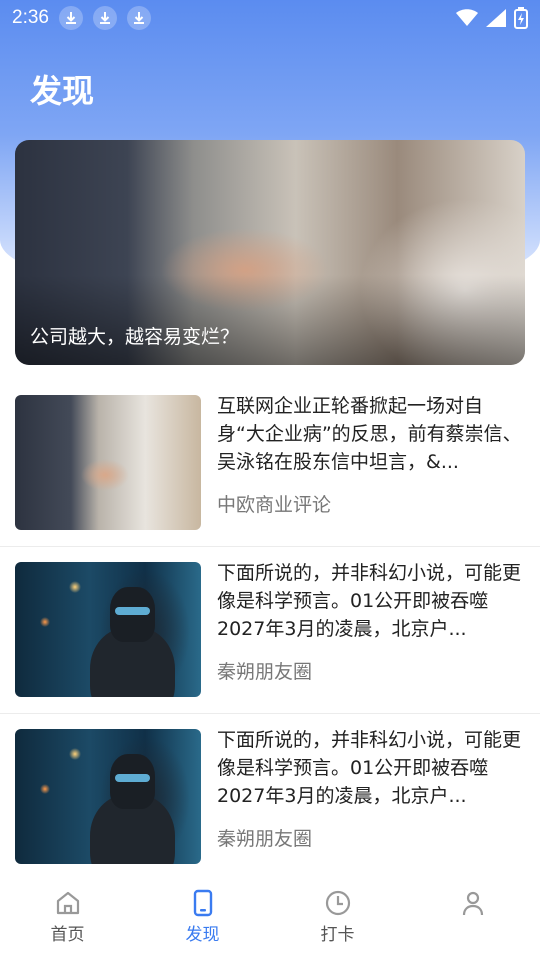  I want to click on tab-label: 打卡, so click(337, 935).